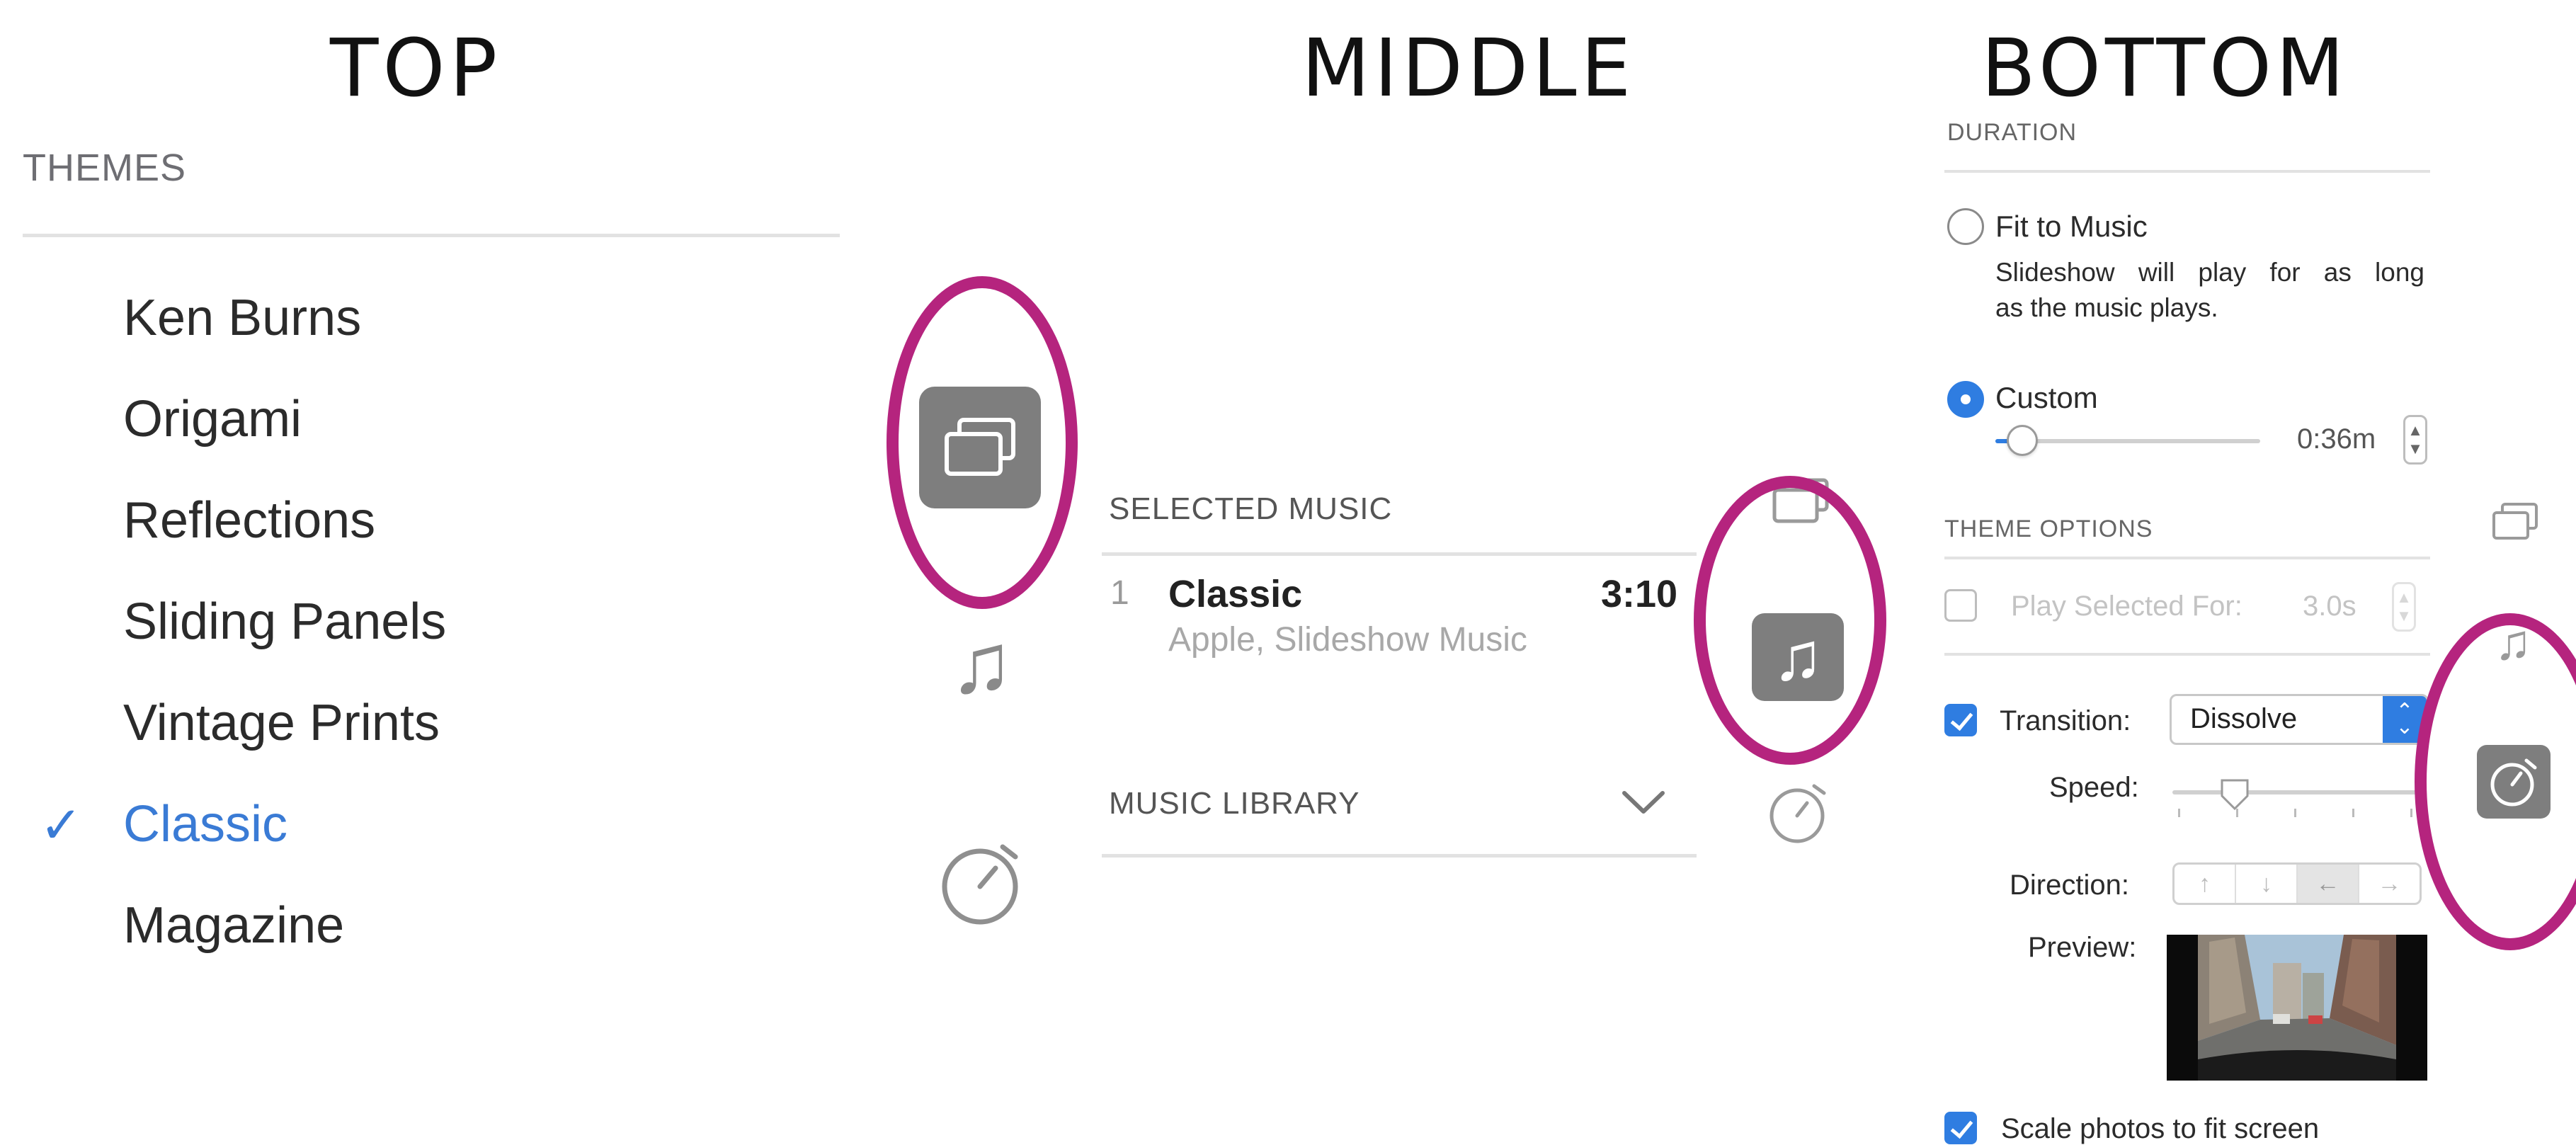 This screenshot has width=2576, height=1145. Describe the element at coordinates (62, 825) in the screenshot. I see `theme-item-classic-checkmark: ✓` at that location.